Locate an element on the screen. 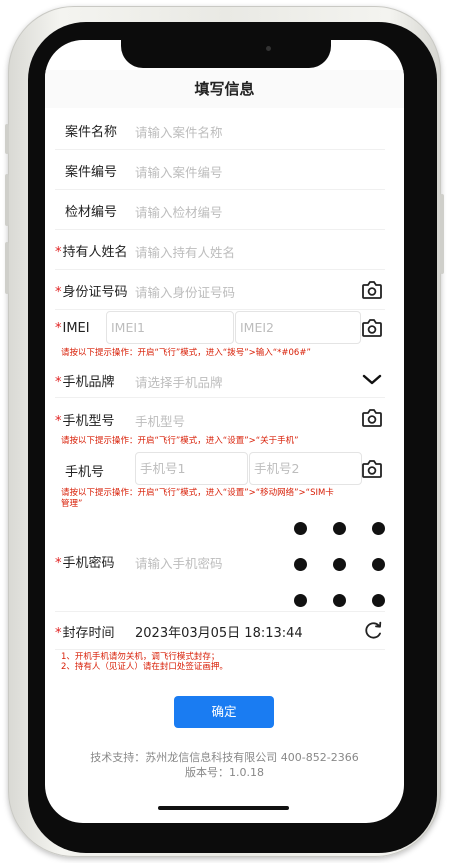 Image resolution: width=449 pixels, height=863 pixels. note-line2: 2、持有人（见证人）请在封口处签证画押。 is located at coordinates (144, 667).